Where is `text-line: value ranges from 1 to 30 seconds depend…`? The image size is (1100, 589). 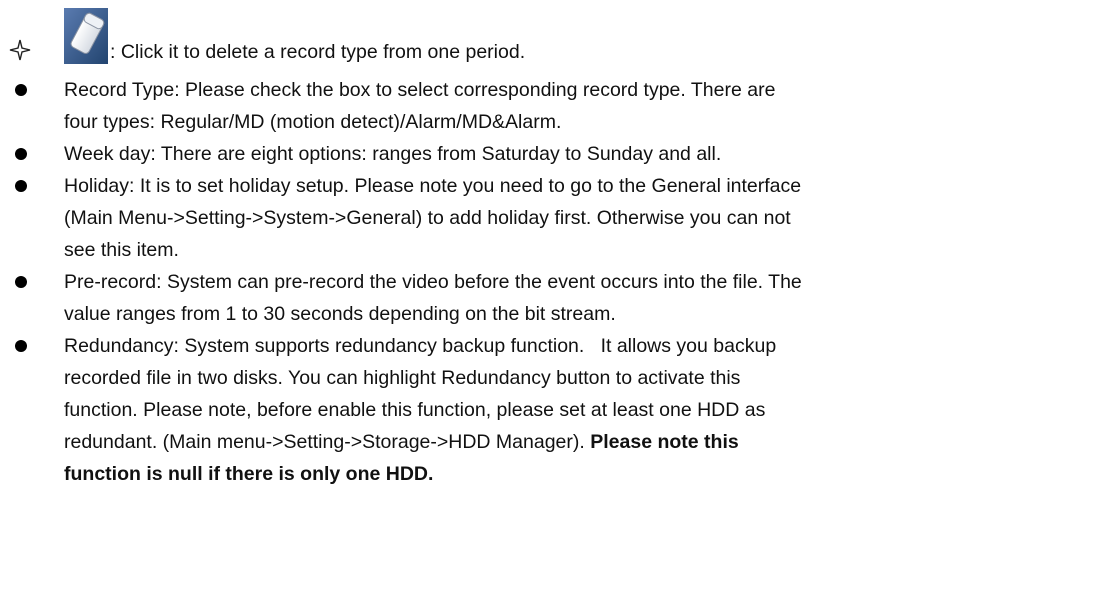 text-line: value ranges from 1 to 30 seconds depend… is located at coordinates (340, 314).